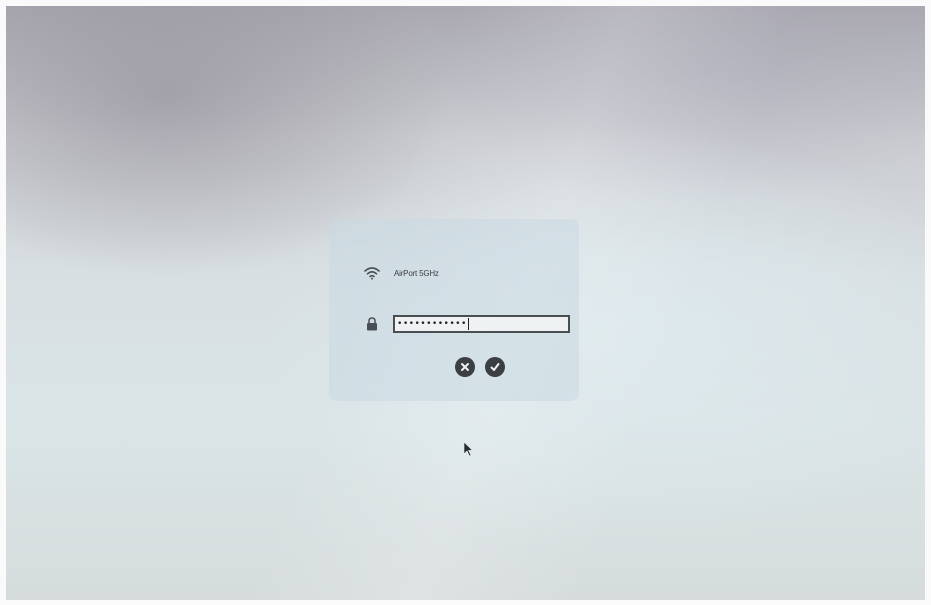 The image size is (931, 605). What do you see at coordinates (468, 449) in the screenshot?
I see `mouse-pointer-icon` at bounding box center [468, 449].